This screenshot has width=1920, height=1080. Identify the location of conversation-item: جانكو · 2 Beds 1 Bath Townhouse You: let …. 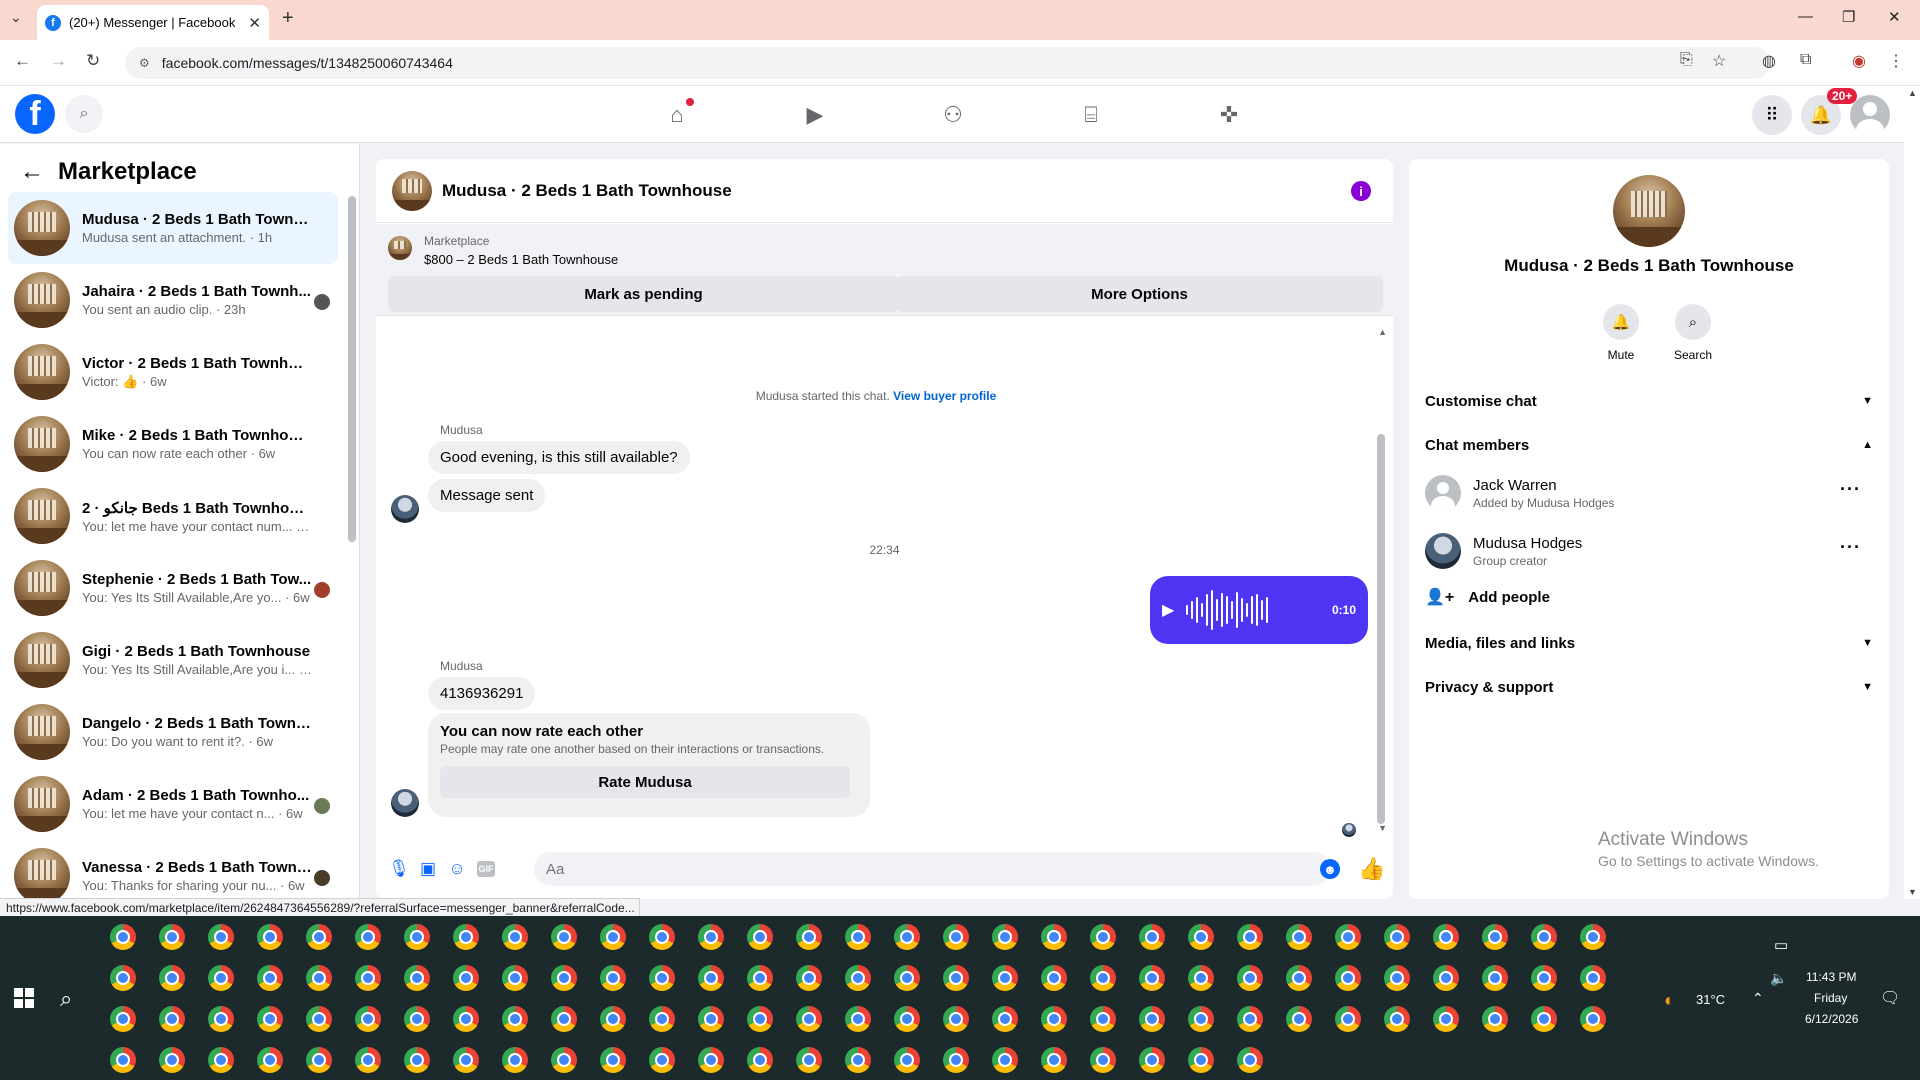
(173, 516).